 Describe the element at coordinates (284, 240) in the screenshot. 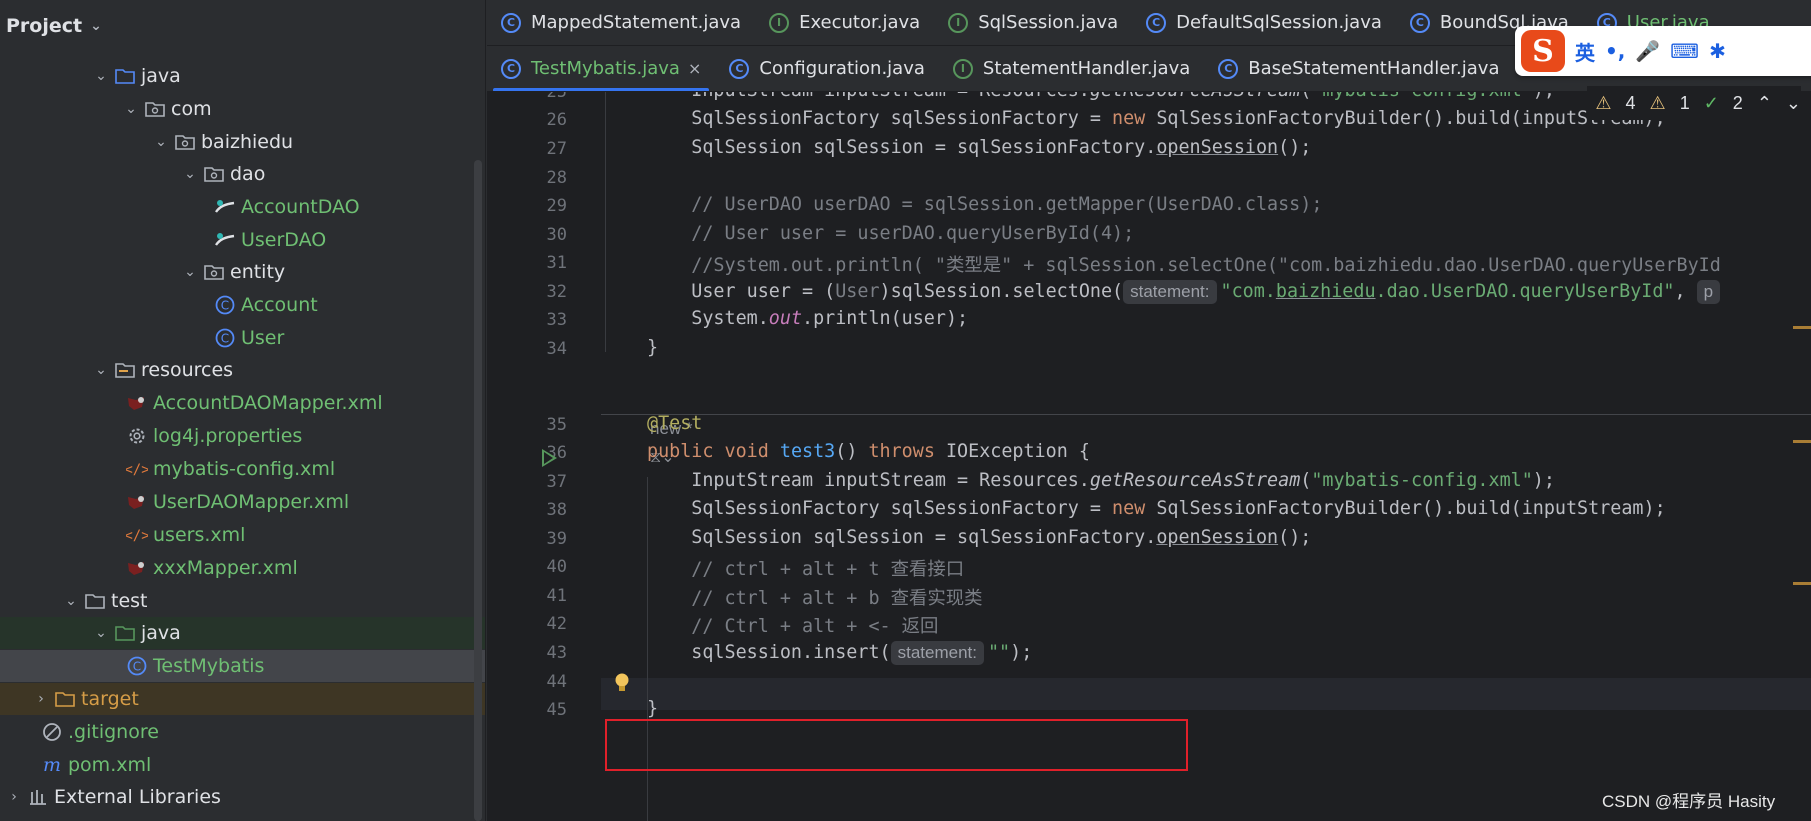

I see `tree-item-label: UserDAO` at that location.